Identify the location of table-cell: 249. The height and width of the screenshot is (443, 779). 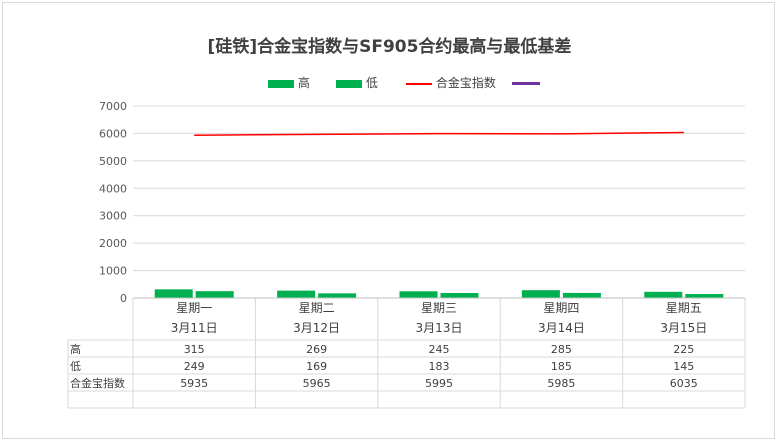
(194, 366).